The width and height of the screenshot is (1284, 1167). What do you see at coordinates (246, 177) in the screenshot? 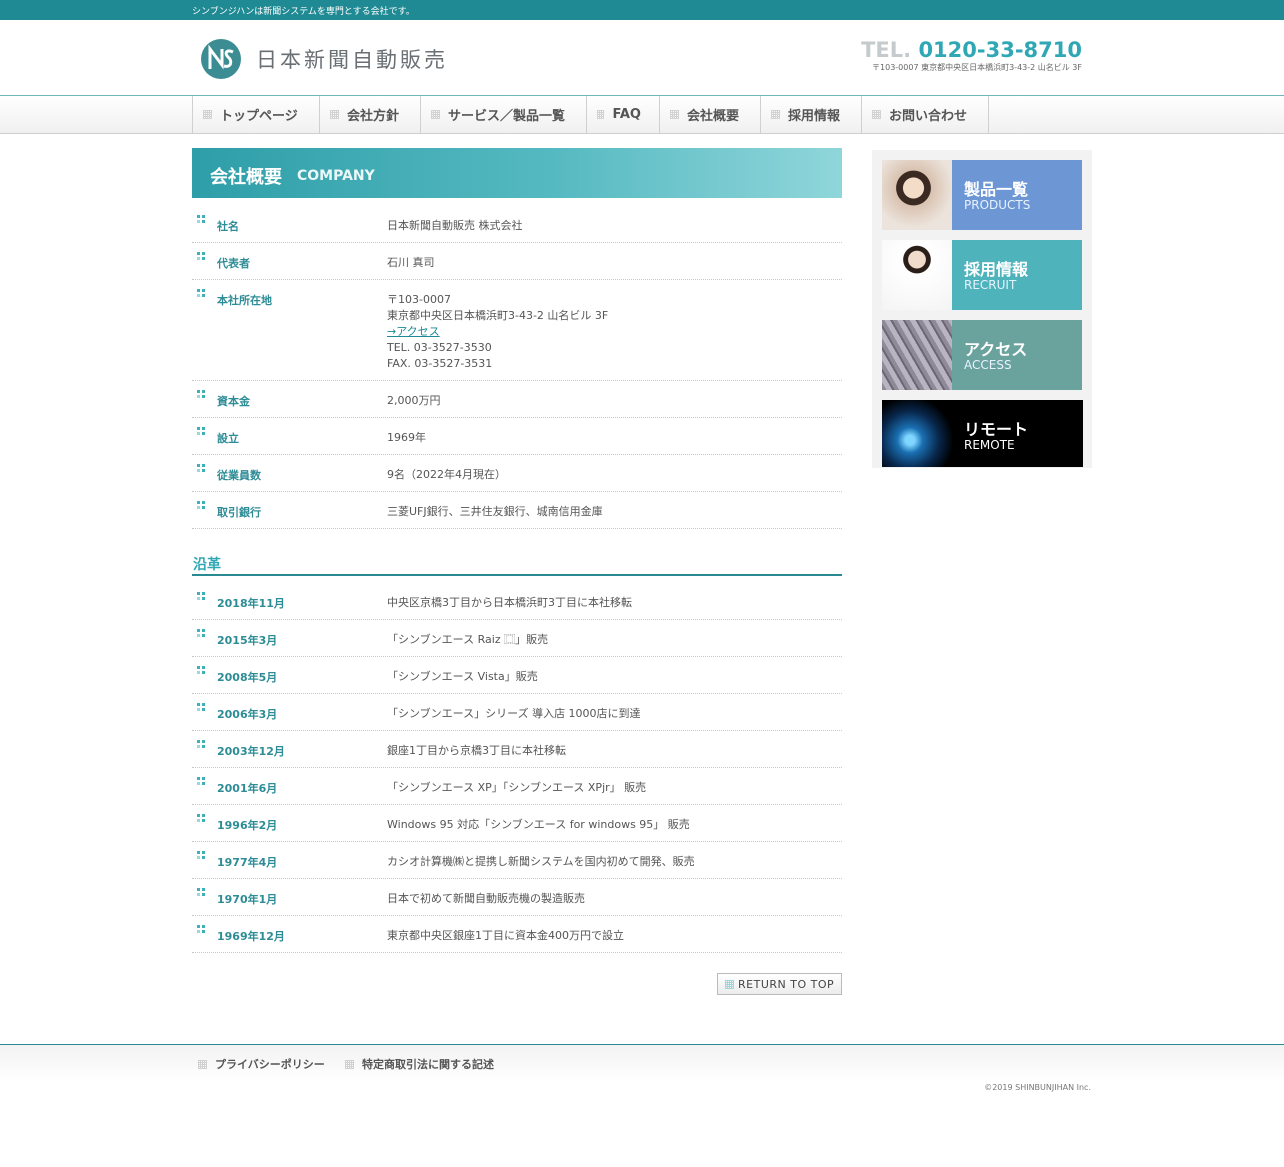
I see `page-title: 会社概要` at bounding box center [246, 177].